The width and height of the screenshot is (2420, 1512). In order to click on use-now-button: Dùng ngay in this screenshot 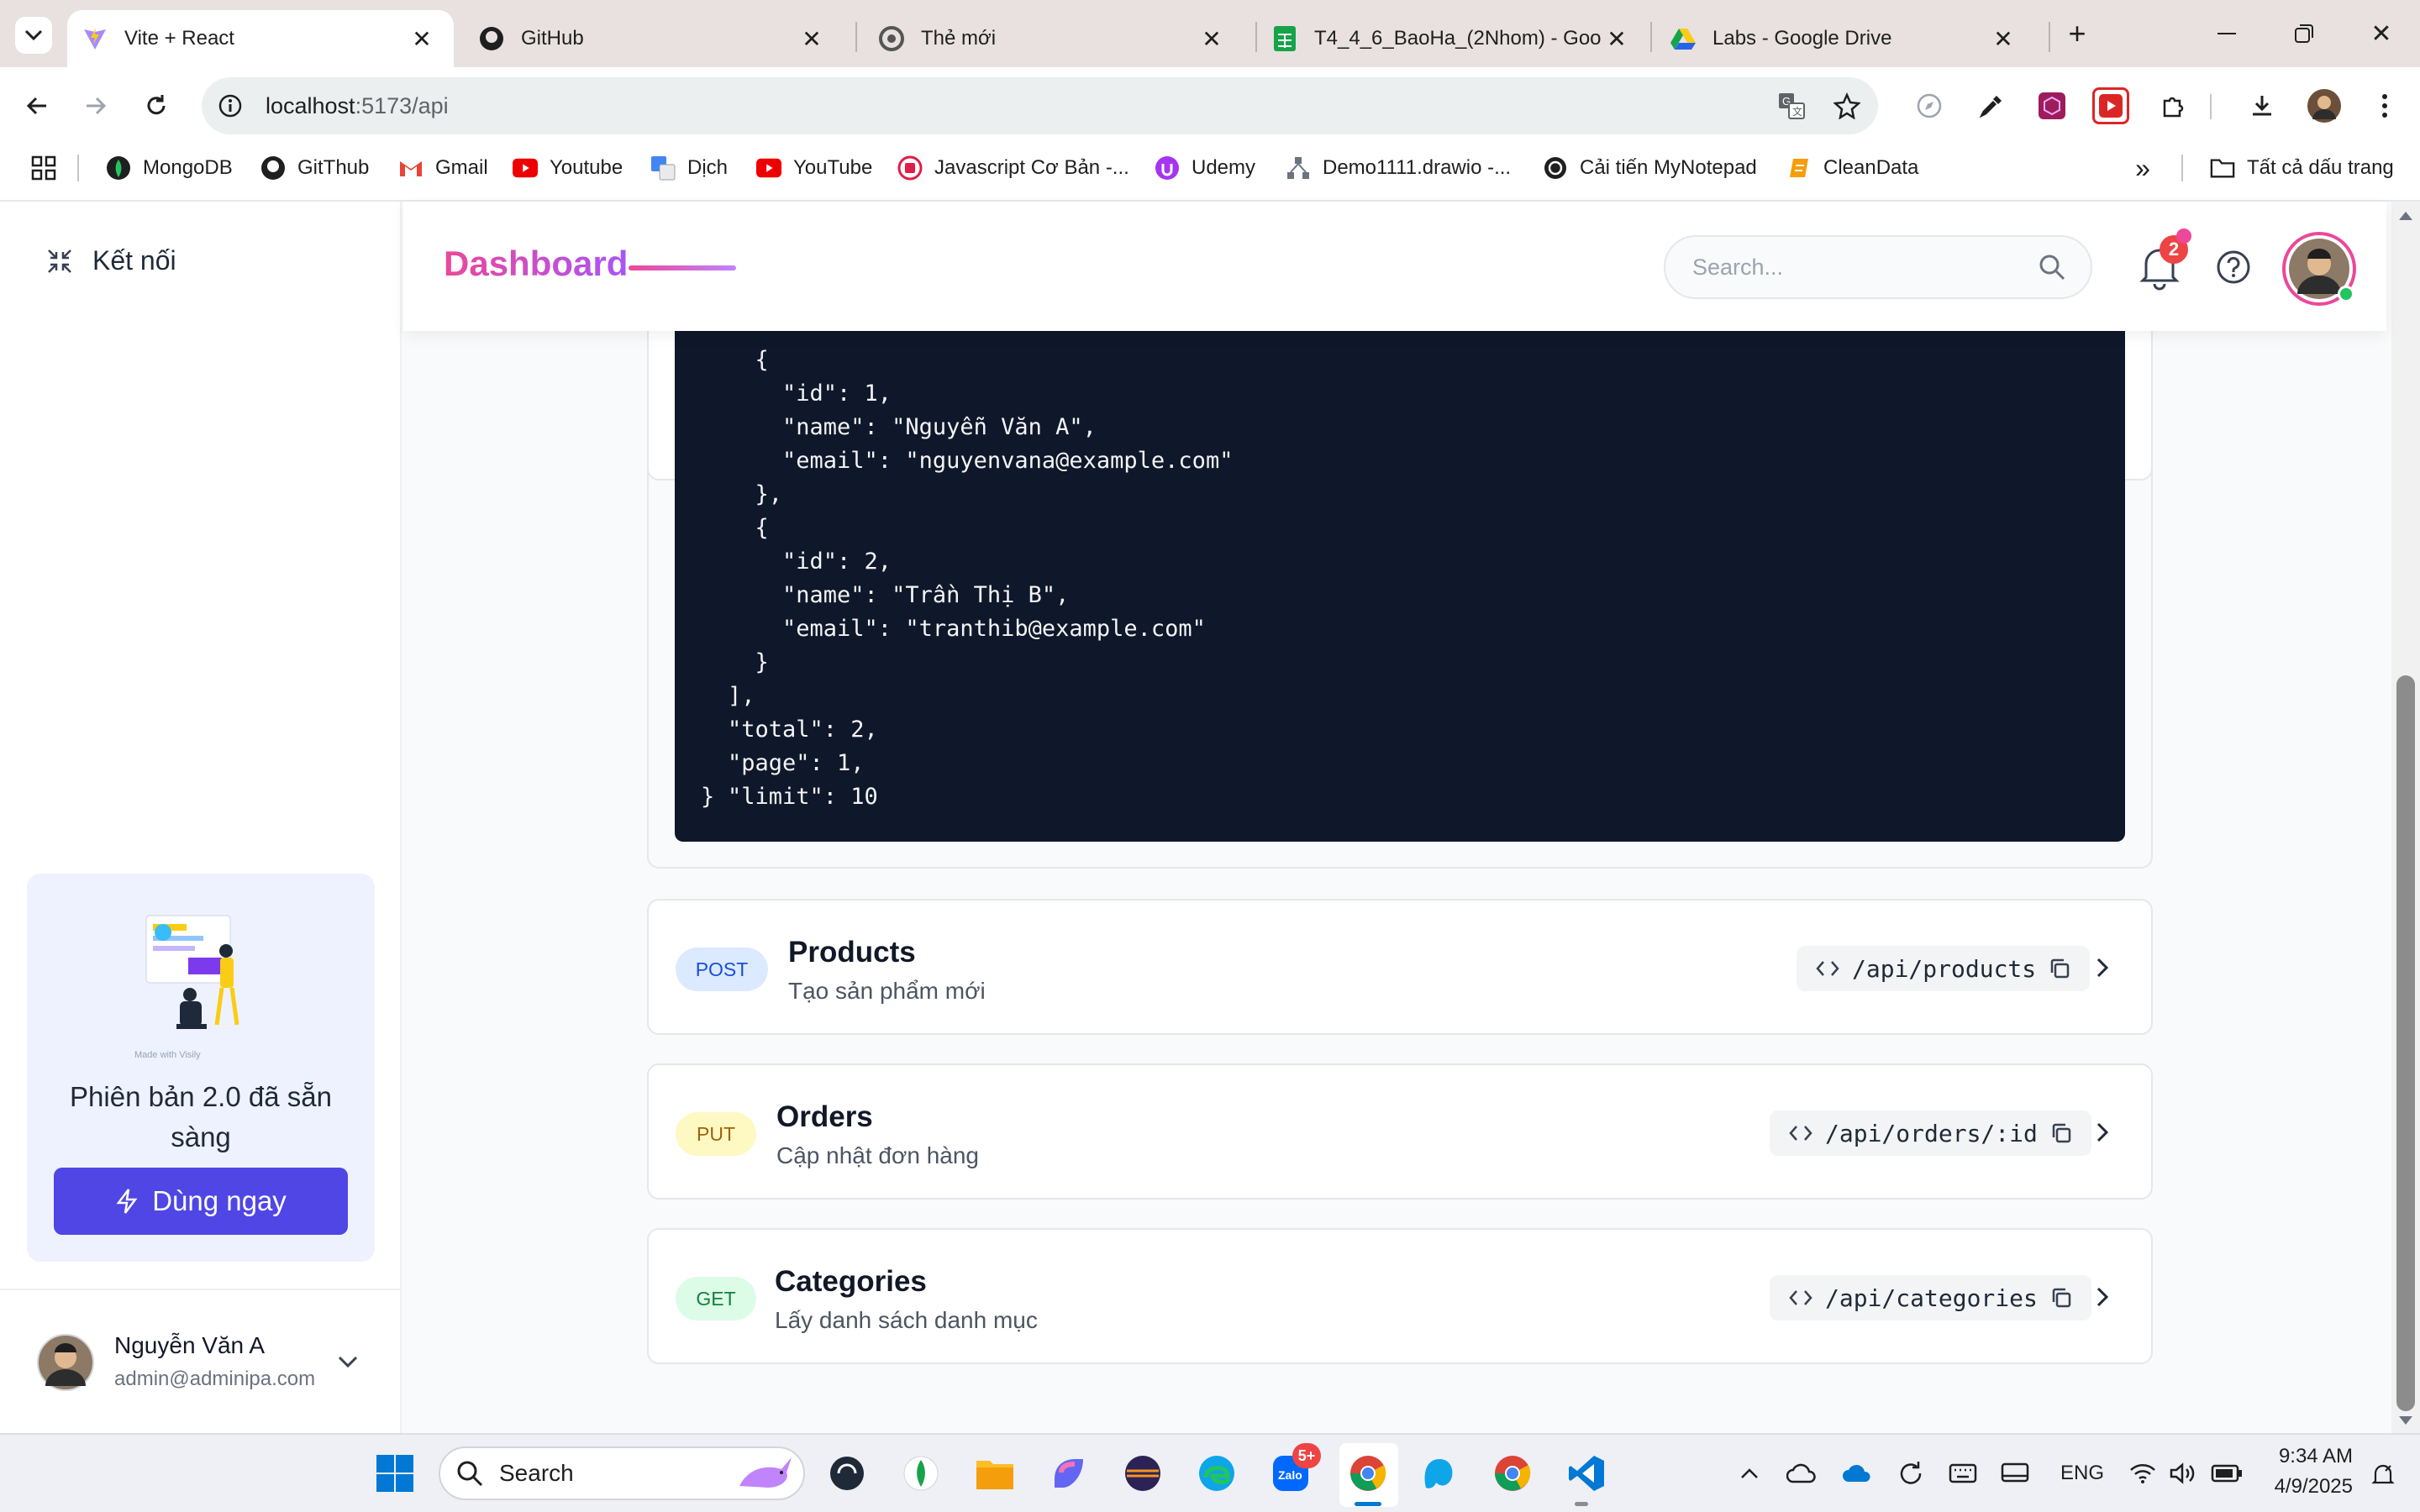, I will do `click(201, 1201)`.